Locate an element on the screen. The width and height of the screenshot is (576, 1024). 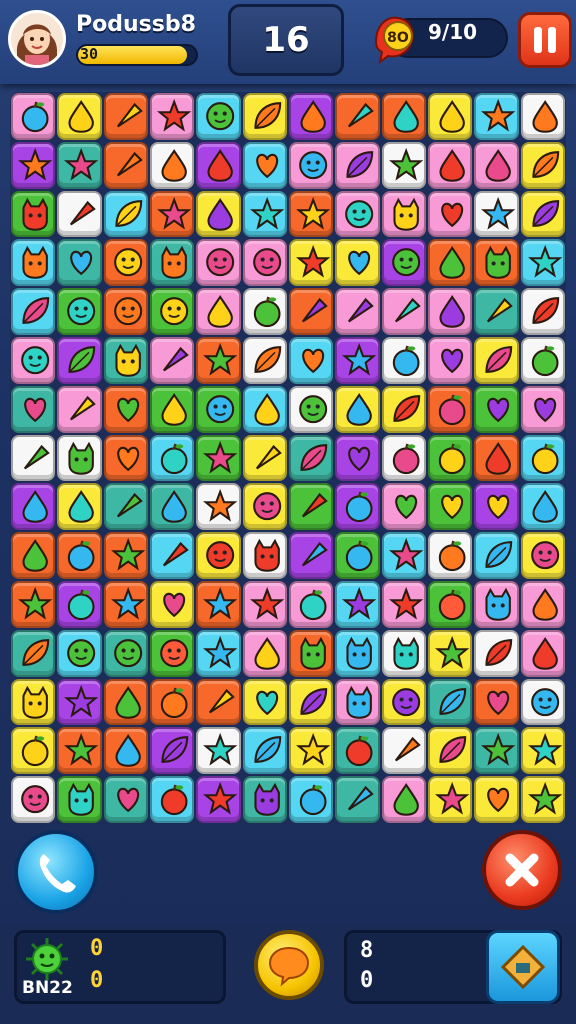
booster-button is located at coordinates (523, 967).